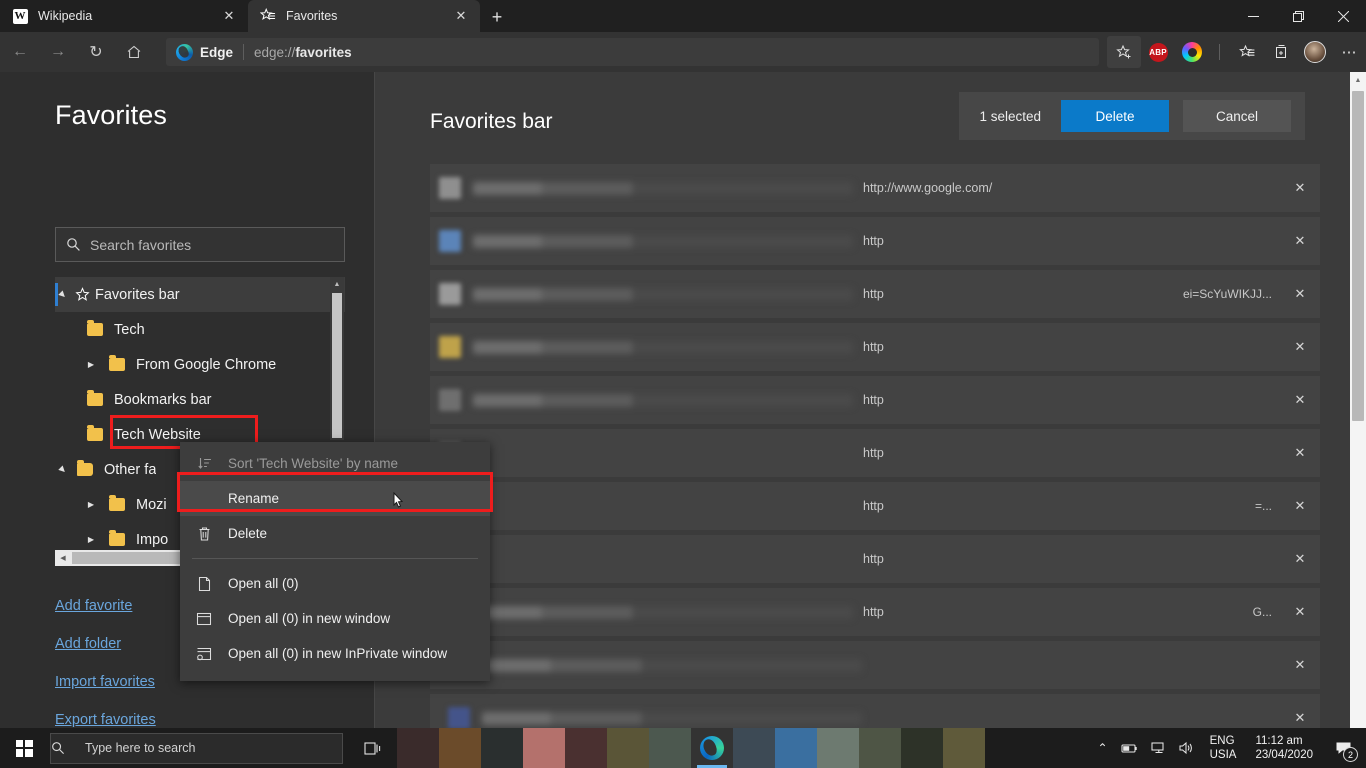 The width and height of the screenshot is (1366, 768). Describe the element at coordinates (712, 748) in the screenshot. I see `taskbar-app-edge` at that location.